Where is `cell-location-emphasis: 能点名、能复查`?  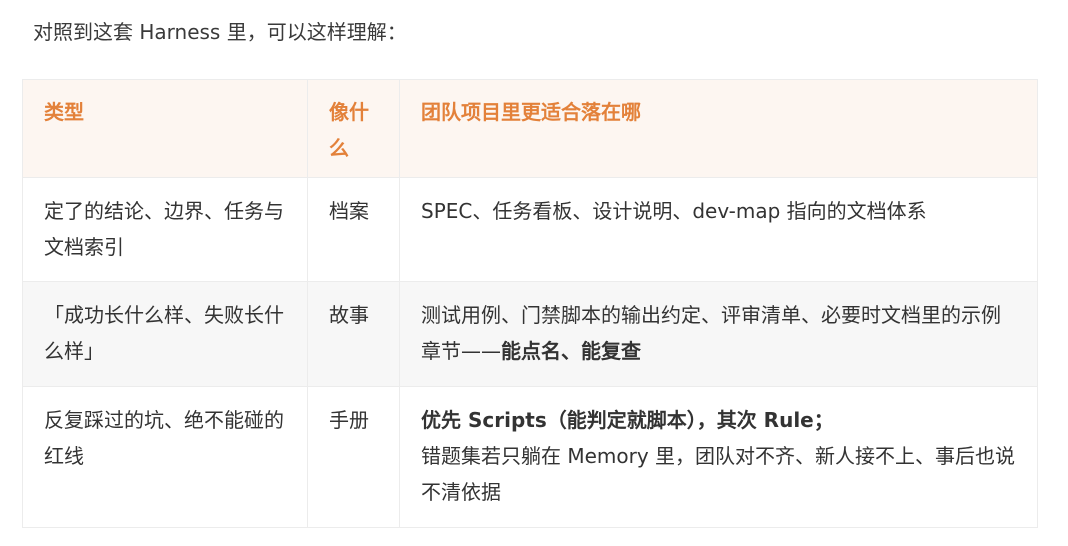
cell-location-emphasis: 能点名、能复查 is located at coordinates (571, 351).